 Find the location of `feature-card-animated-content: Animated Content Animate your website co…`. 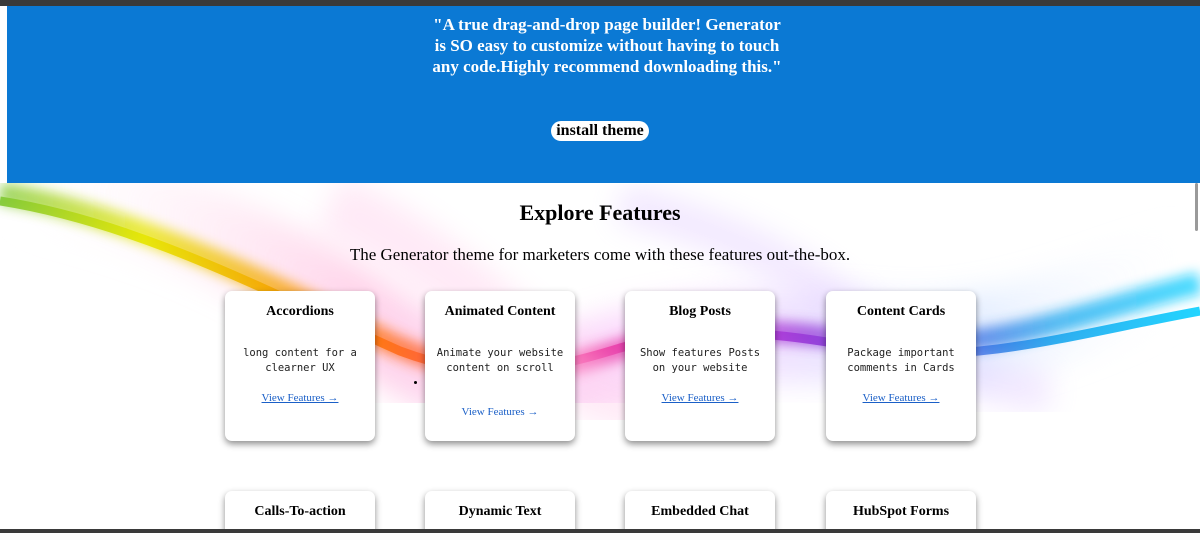

feature-card-animated-content: Animated Content Animate your website co… is located at coordinates (500, 366).